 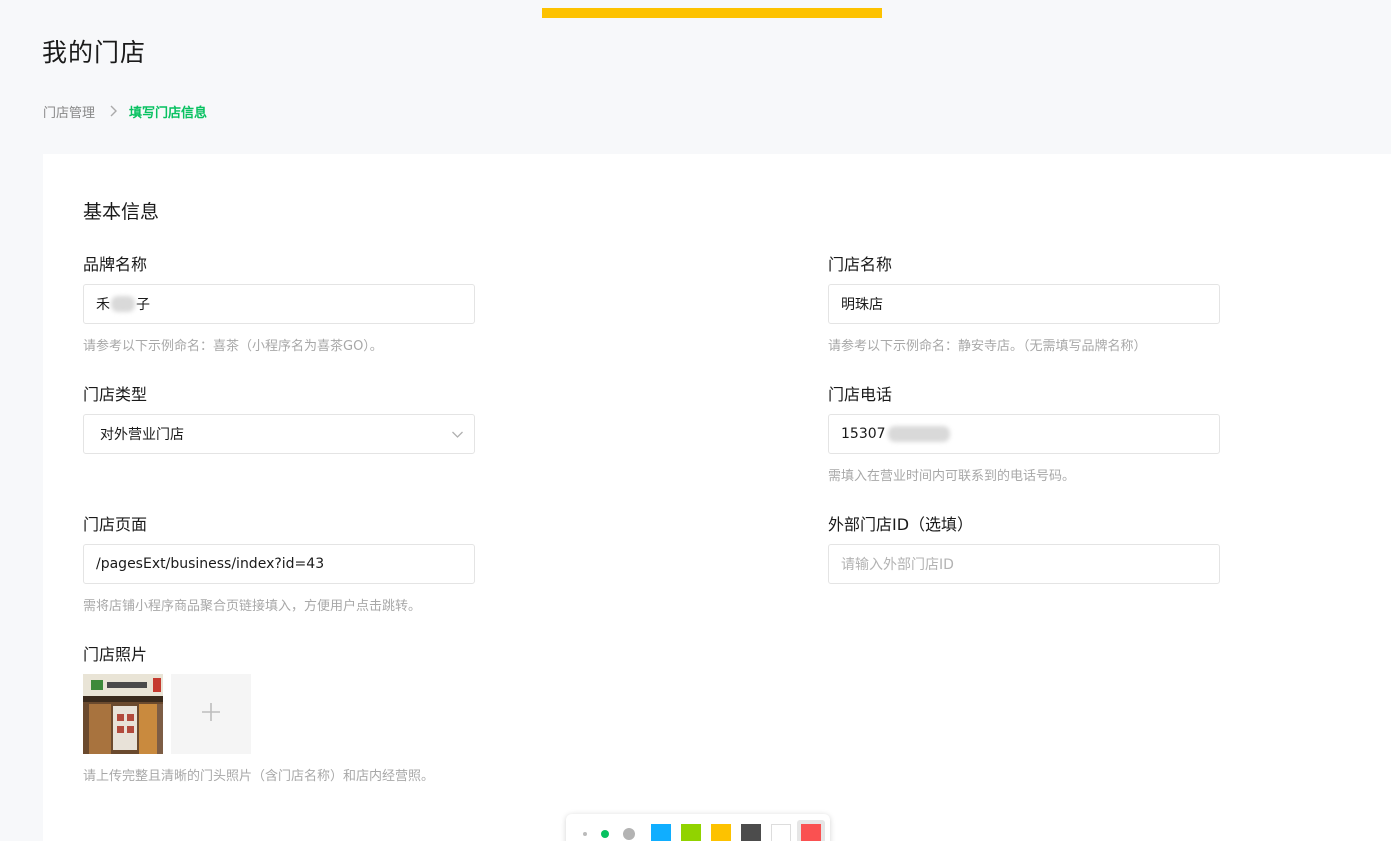 I want to click on color-swatch-blue, so click(x=661, y=832).